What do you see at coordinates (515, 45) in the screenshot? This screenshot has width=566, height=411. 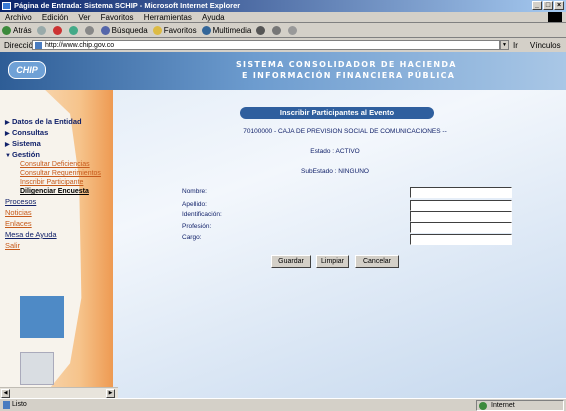 I see `go-button: Ir` at bounding box center [515, 45].